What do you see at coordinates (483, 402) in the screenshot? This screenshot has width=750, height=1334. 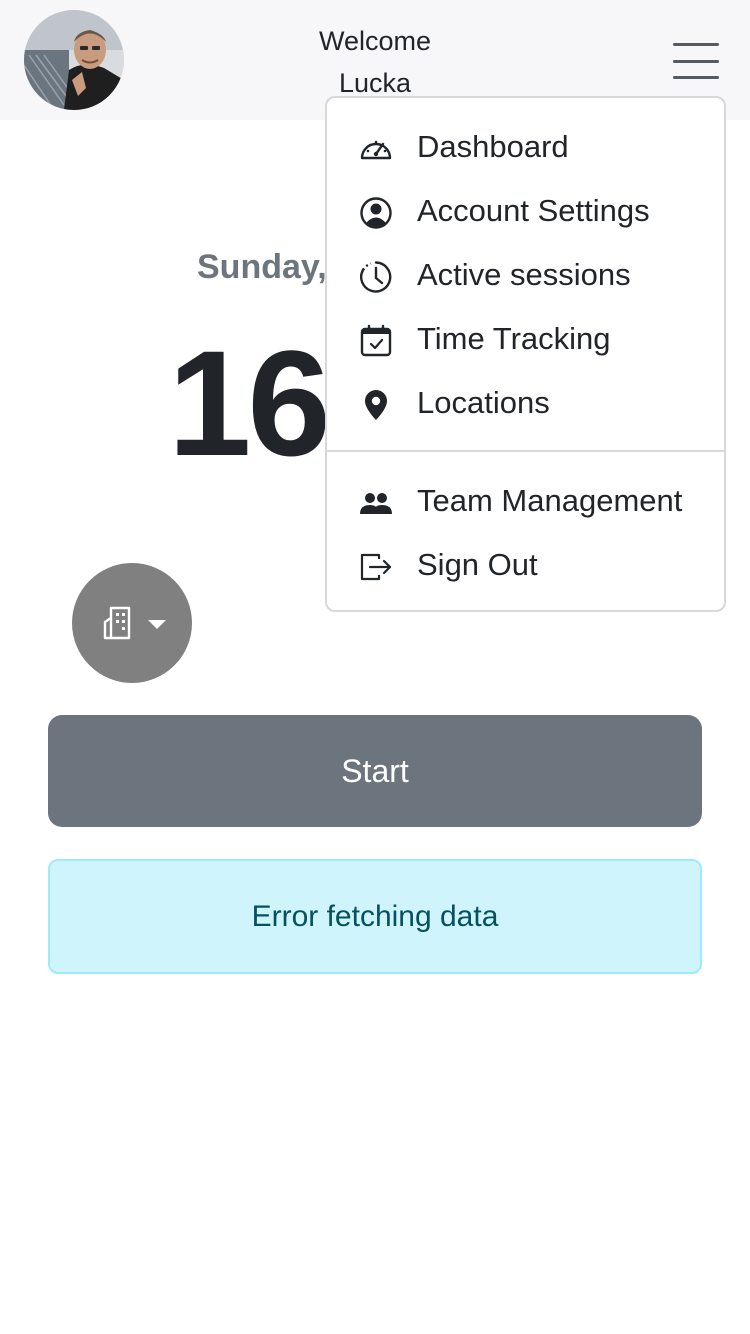 I see `menu-item-label: Locations` at bounding box center [483, 402].